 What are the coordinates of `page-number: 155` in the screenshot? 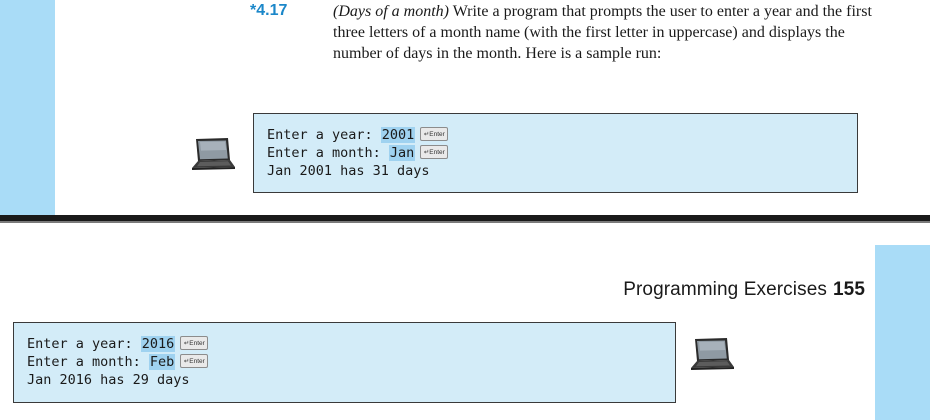 It's located at (848, 289).